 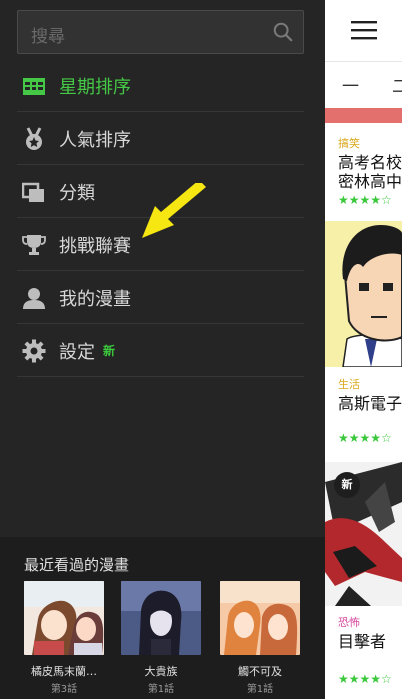 I want to click on calendar-grid-icon, so click(x=34, y=86).